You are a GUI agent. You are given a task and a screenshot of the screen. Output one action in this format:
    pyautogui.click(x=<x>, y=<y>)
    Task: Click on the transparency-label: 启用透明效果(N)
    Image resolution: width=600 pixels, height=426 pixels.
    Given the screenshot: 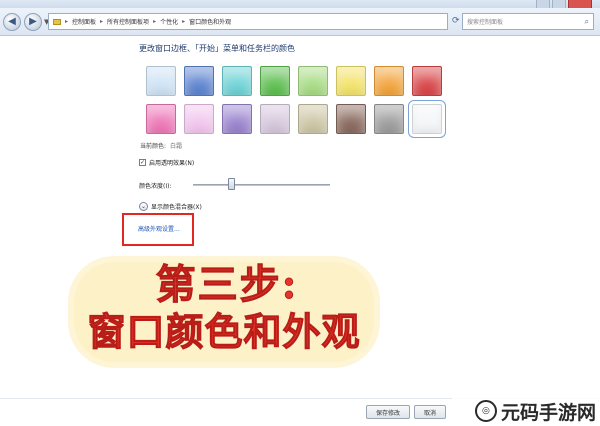 What is the action you would take?
    pyautogui.click(x=172, y=163)
    